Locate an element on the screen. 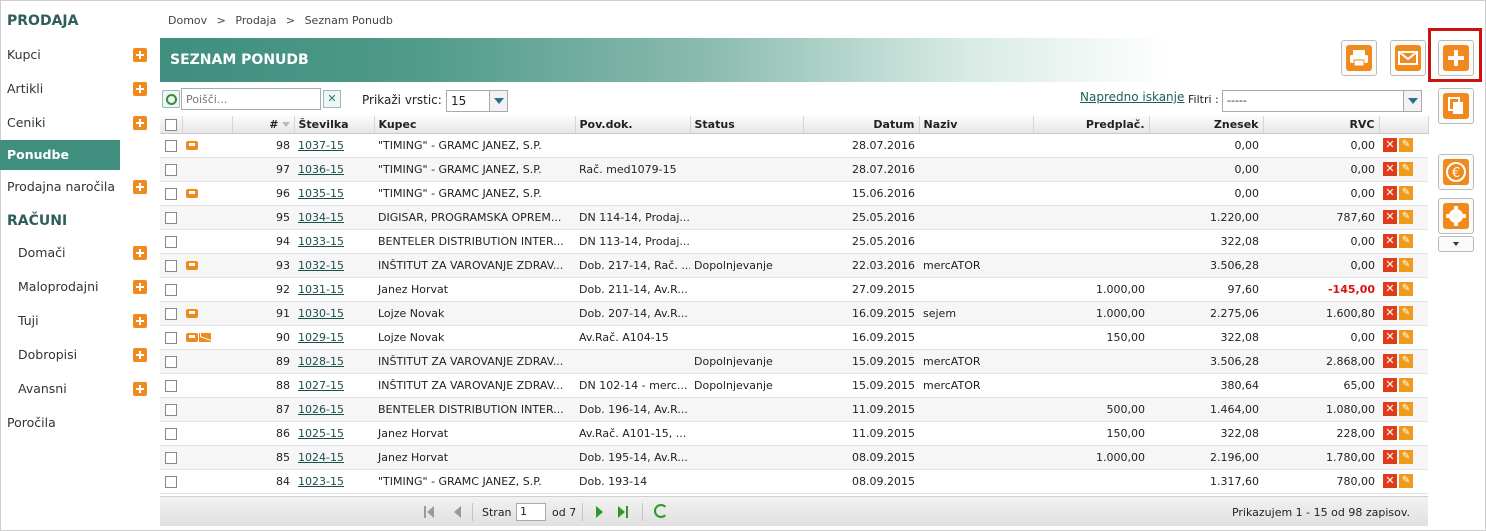  copy-button is located at coordinates (1456, 106).